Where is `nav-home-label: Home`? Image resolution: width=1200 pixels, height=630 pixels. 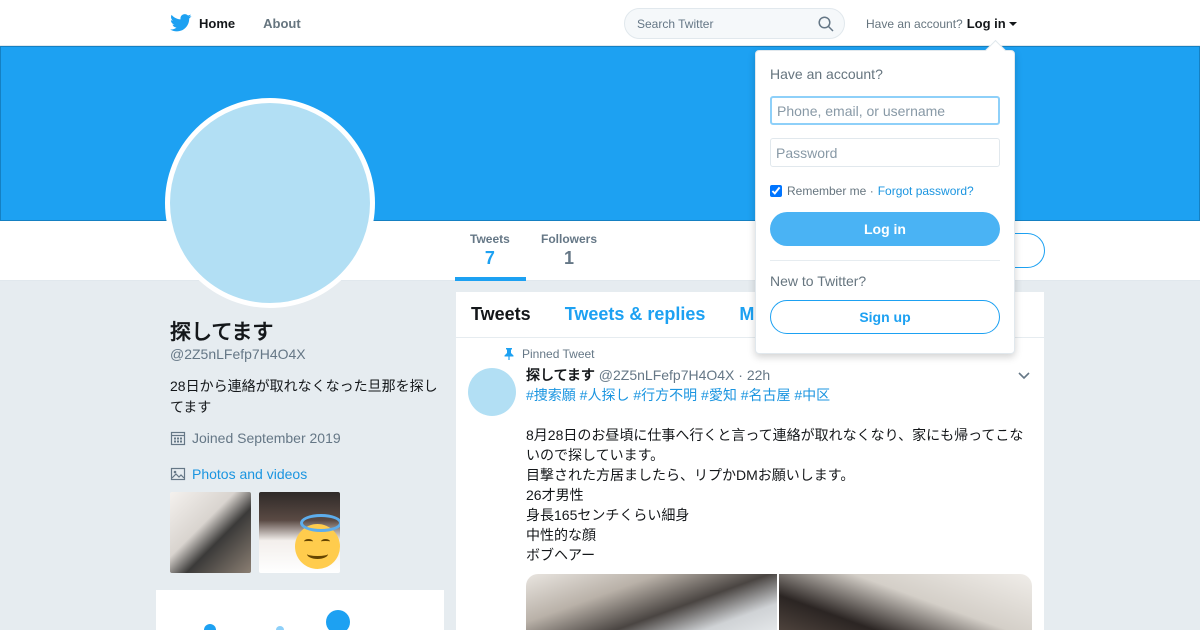
nav-home-label: Home is located at coordinates (217, 23).